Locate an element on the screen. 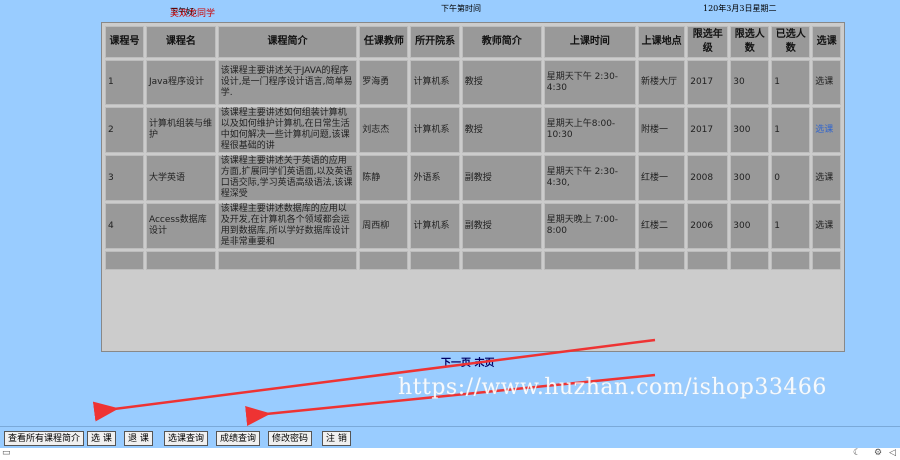  drop-course-button: 退 课 is located at coordinates (138, 438).